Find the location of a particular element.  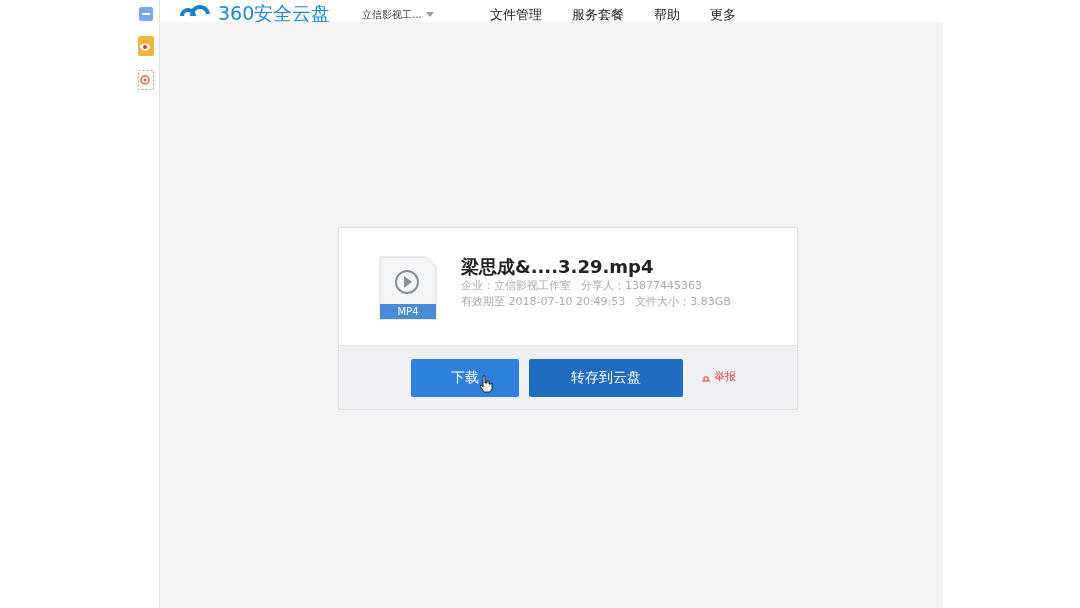

report-link: 举报 is located at coordinates (718, 377).